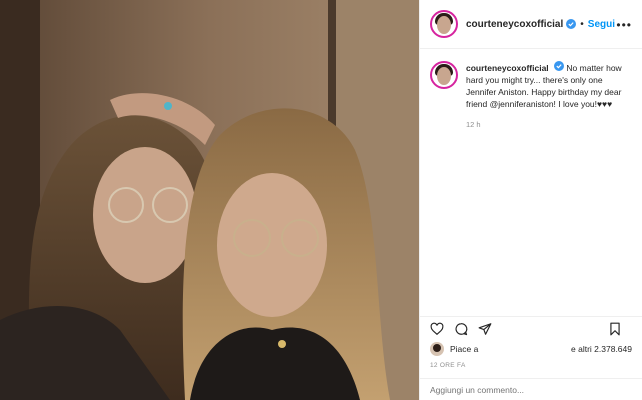  I want to click on more-options-icon: •••, so click(624, 25).